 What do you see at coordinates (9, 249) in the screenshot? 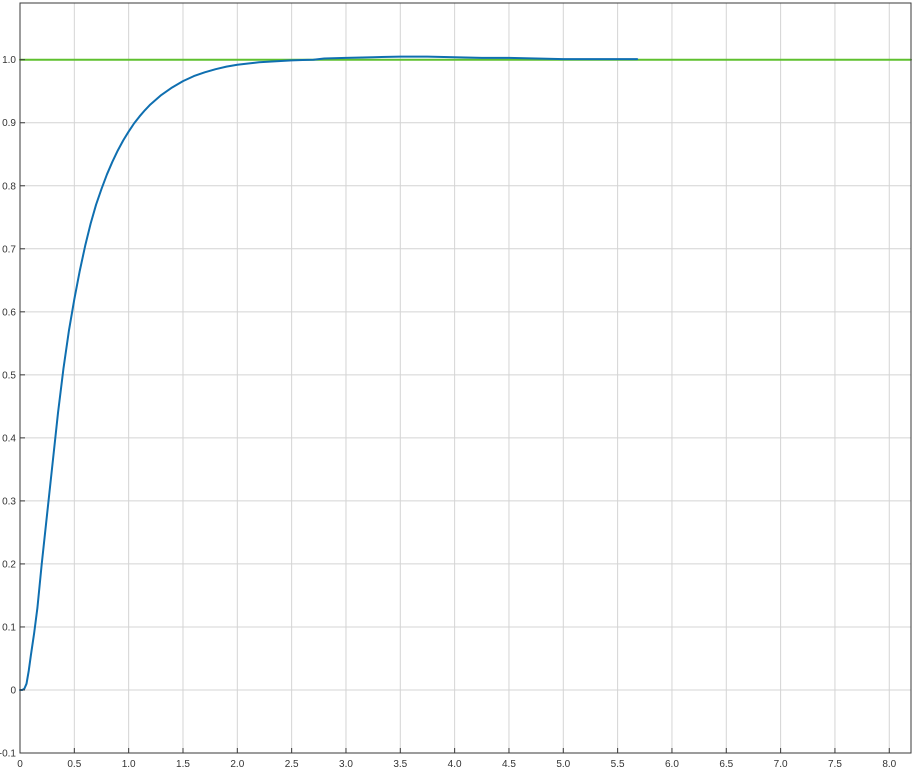
I see `y-tick-label: 0.7` at bounding box center [9, 249].